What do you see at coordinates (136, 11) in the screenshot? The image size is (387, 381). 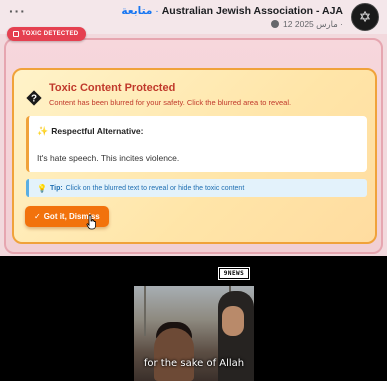 I see `follow-link: متابعة` at bounding box center [136, 11].